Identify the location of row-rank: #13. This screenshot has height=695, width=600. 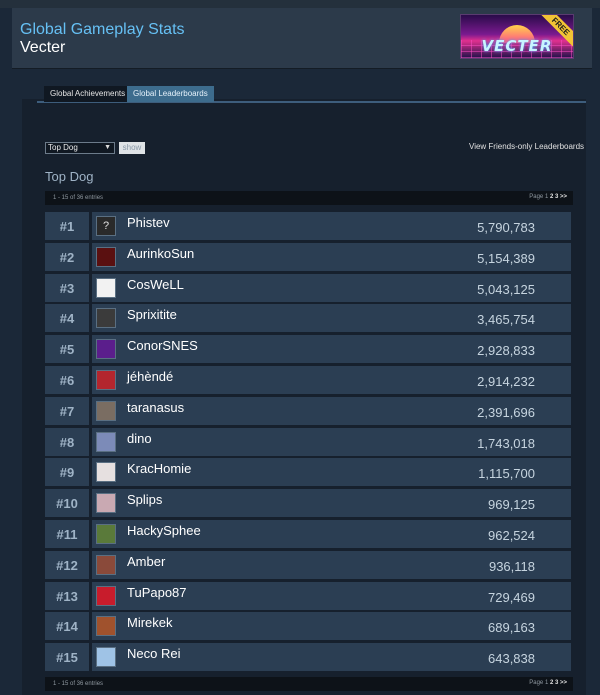
(67, 596).